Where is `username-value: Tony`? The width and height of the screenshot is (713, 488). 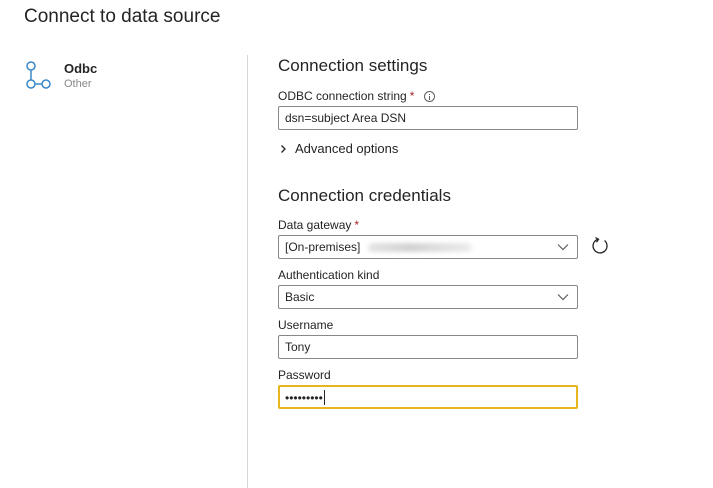
username-value: Tony is located at coordinates (298, 347).